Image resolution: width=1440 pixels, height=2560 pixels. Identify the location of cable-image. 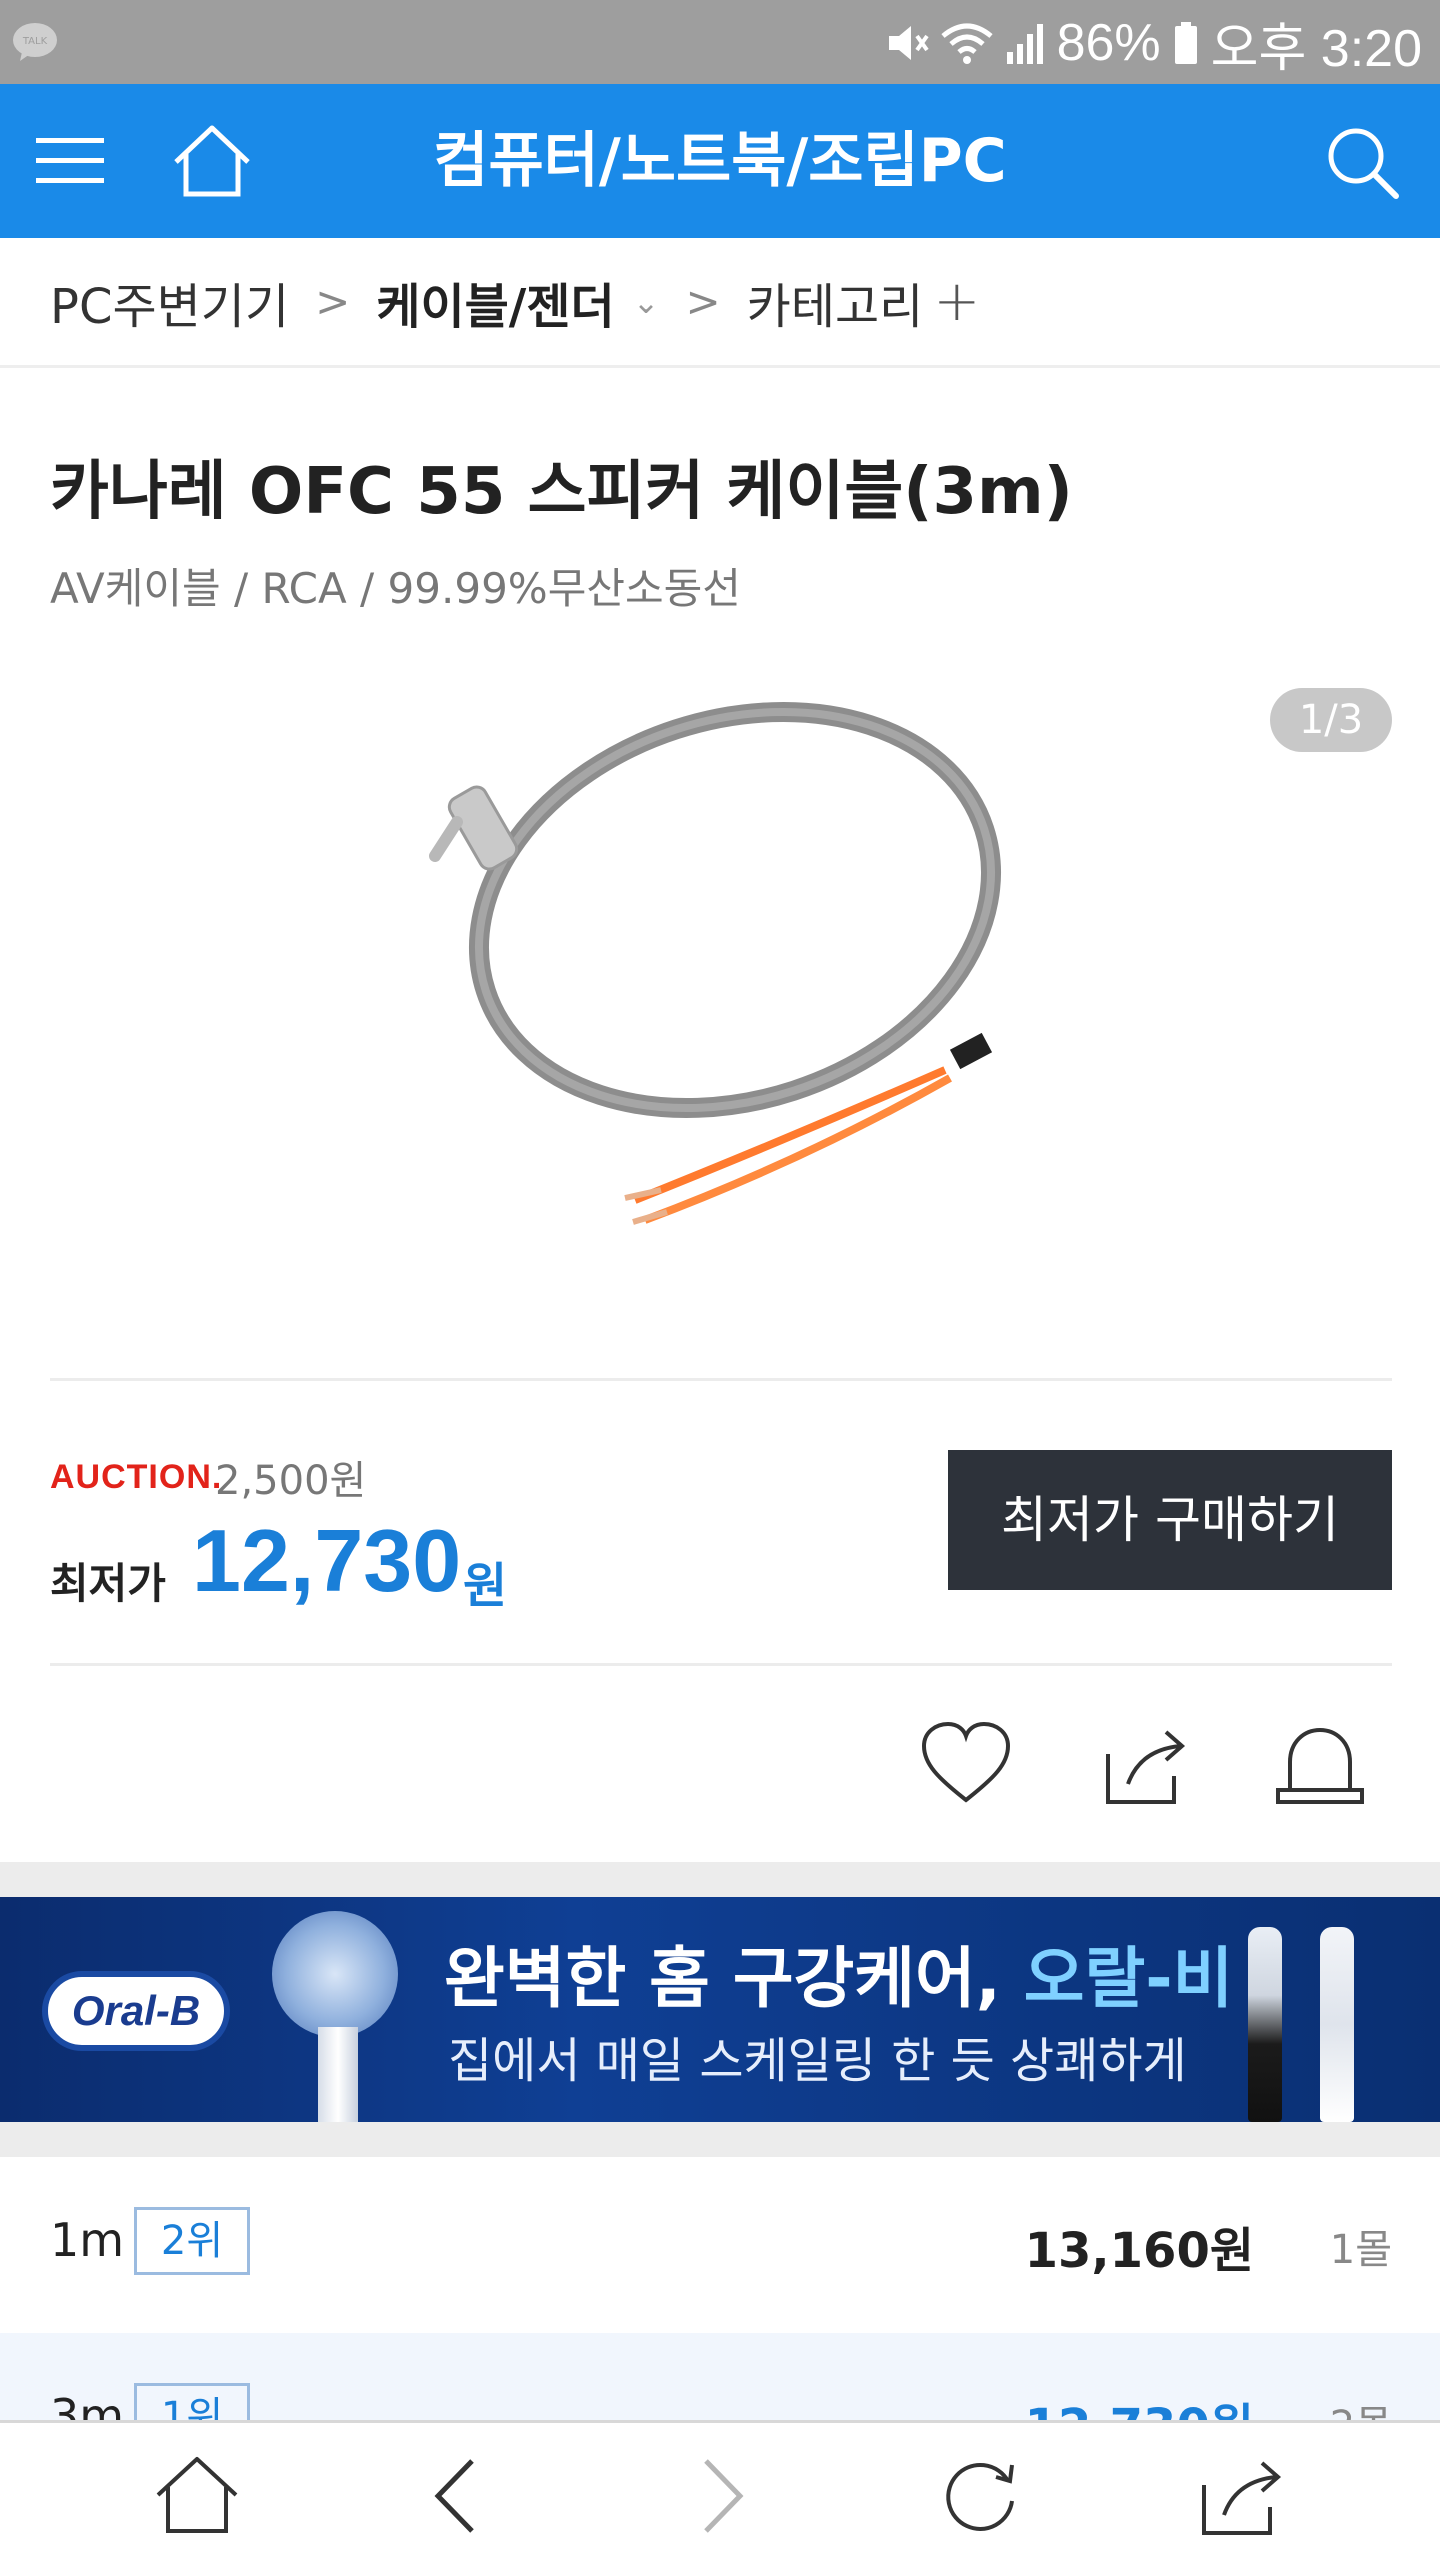
(715, 963).